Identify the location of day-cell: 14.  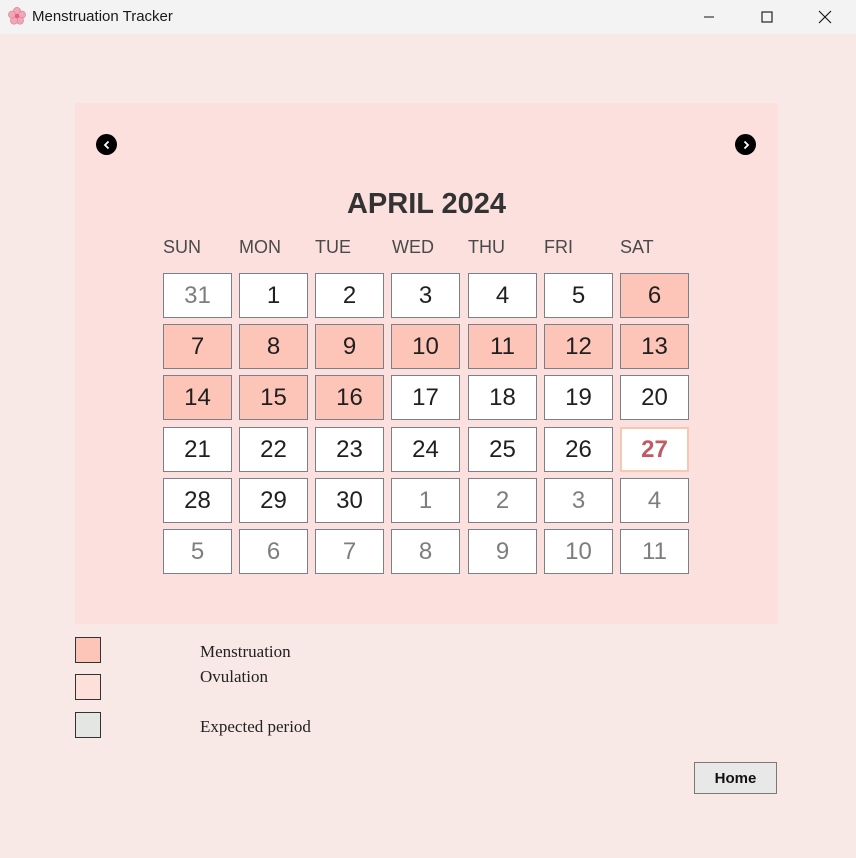
(197, 397).